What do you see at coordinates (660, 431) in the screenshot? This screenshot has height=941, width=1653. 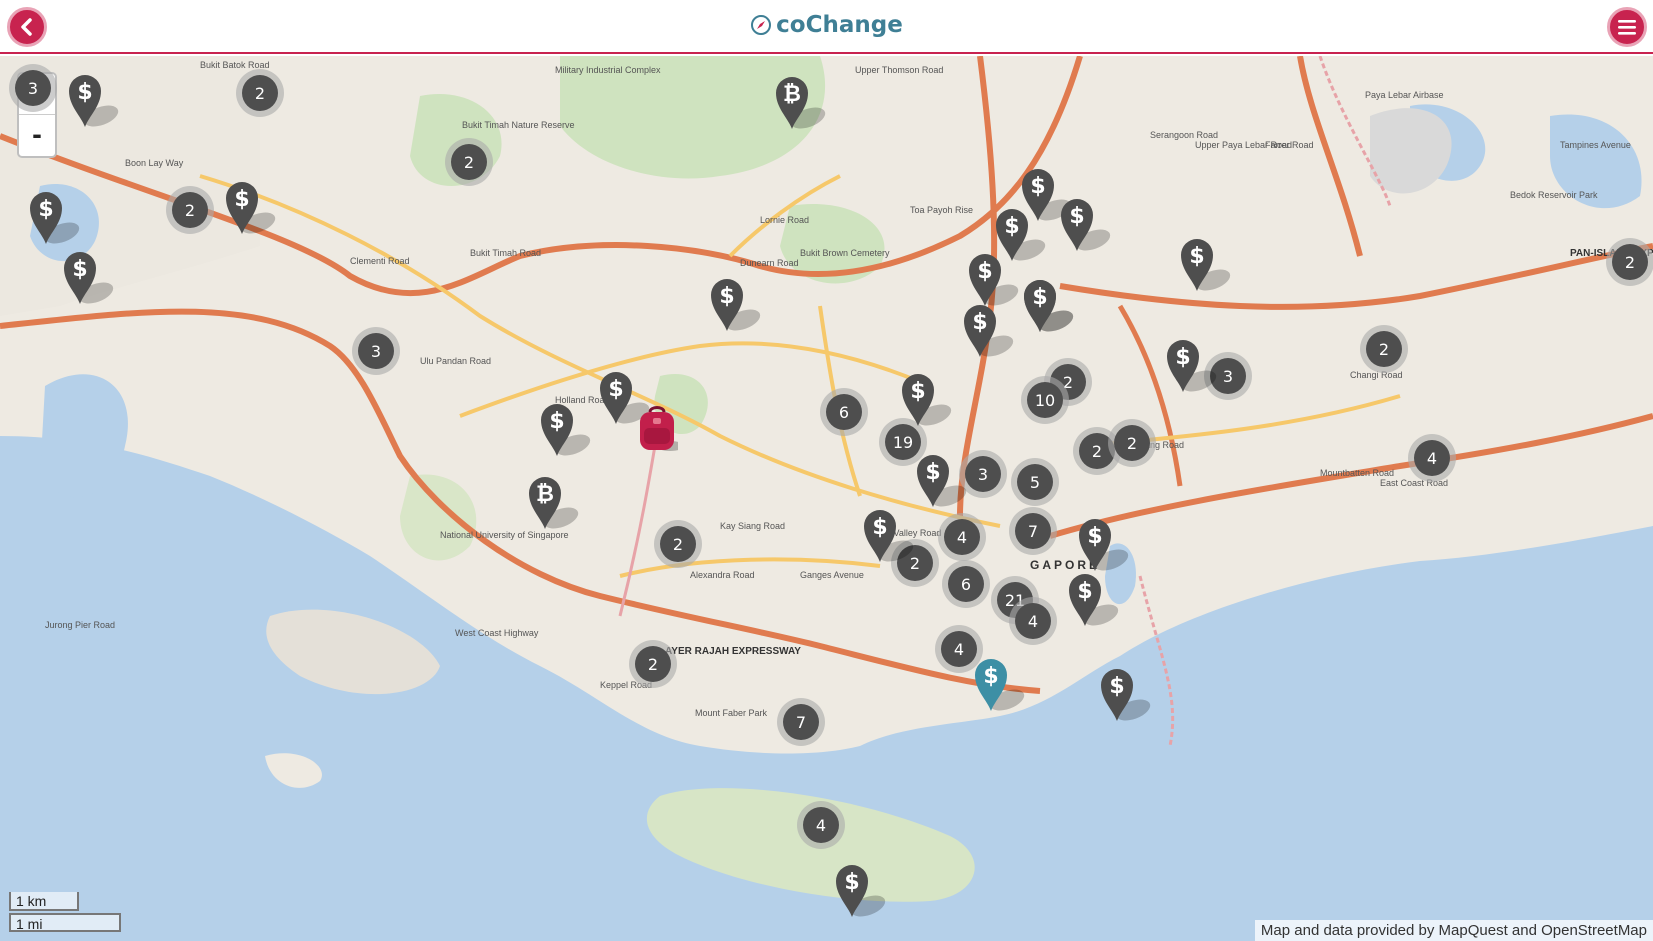 I see `user-location-marker` at bounding box center [660, 431].